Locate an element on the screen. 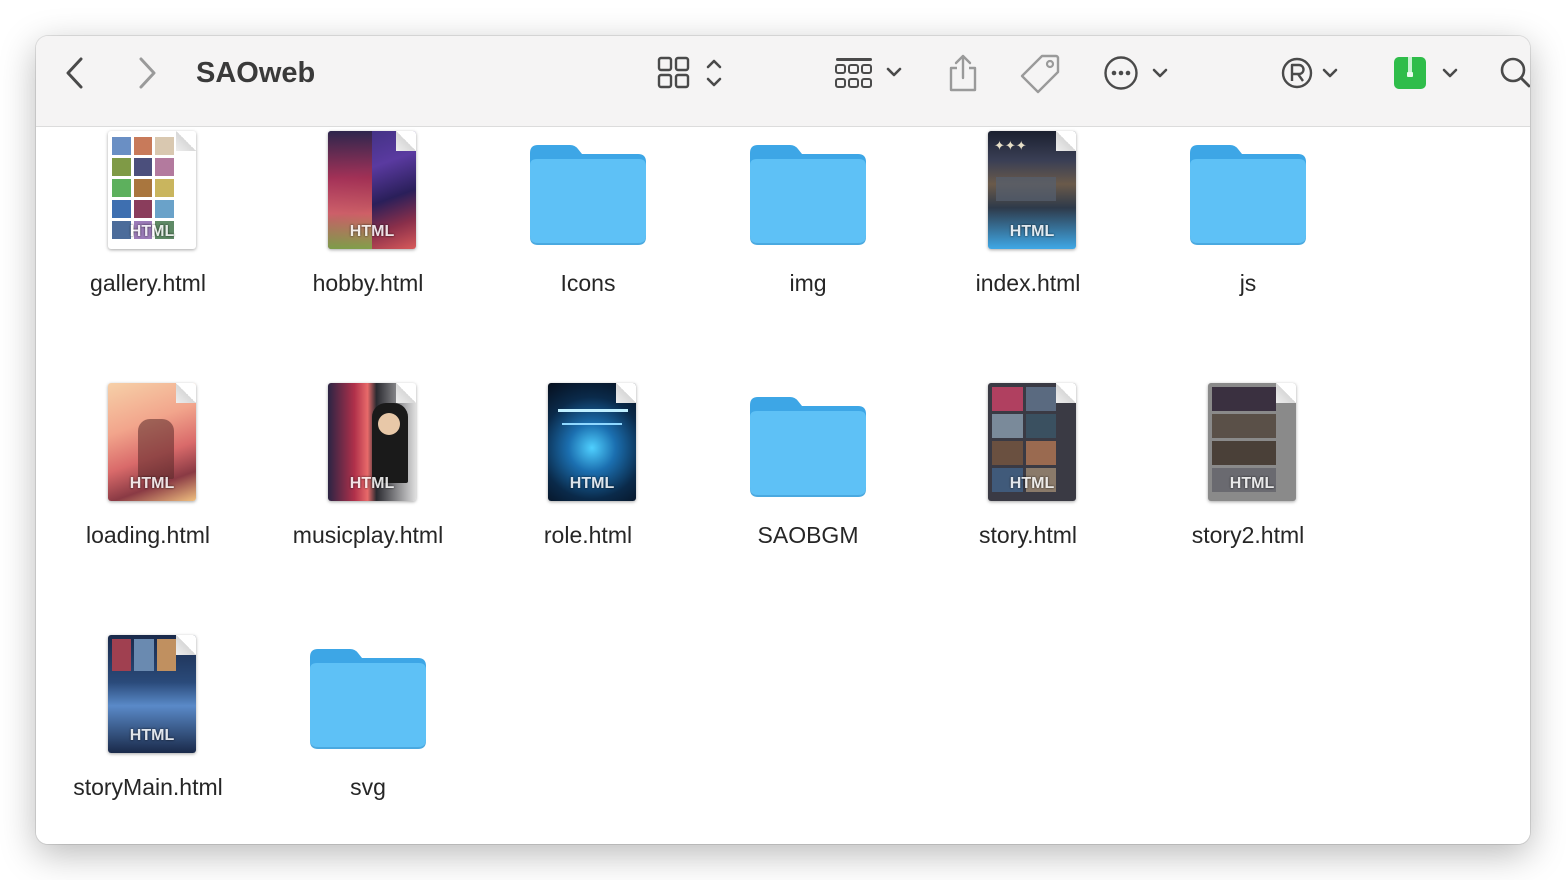  folder-item-js: js is located at coordinates (1248, 227).